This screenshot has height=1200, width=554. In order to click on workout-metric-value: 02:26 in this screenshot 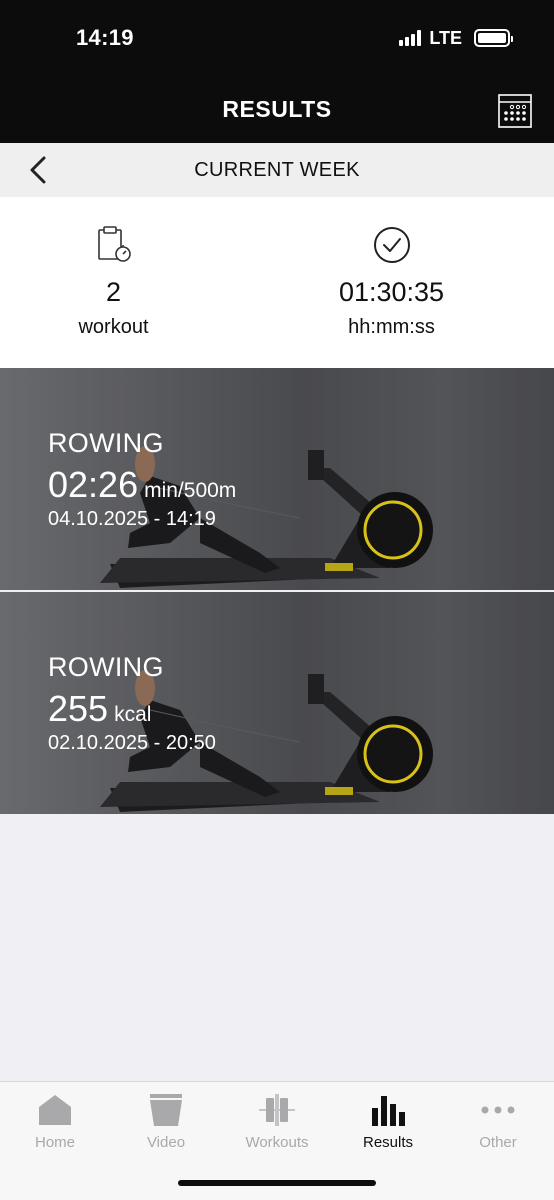, I will do `click(93, 484)`.